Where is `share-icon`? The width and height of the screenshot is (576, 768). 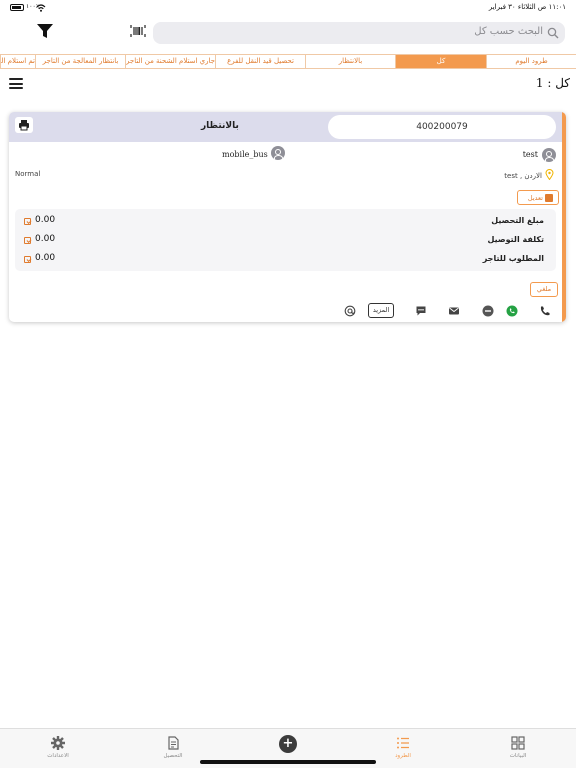
share-icon is located at coordinates (350, 311).